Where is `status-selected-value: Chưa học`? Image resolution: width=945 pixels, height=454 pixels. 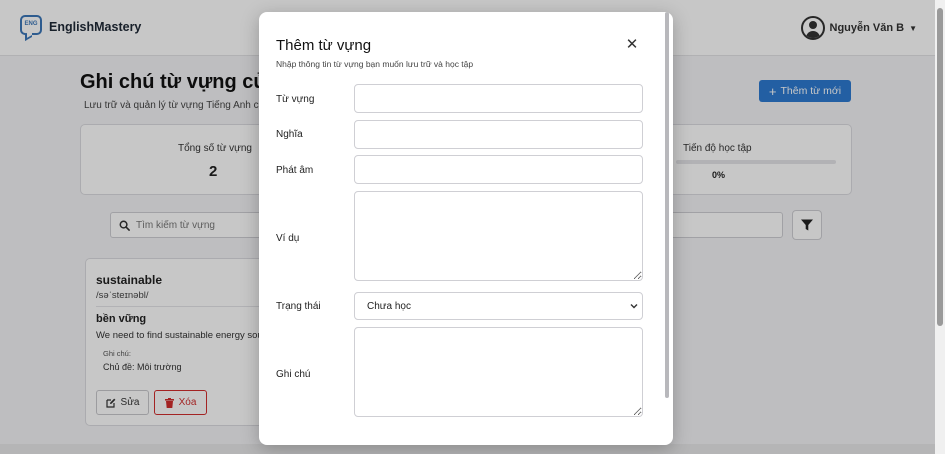 status-selected-value: Chưa học is located at coordinates (389, 306).